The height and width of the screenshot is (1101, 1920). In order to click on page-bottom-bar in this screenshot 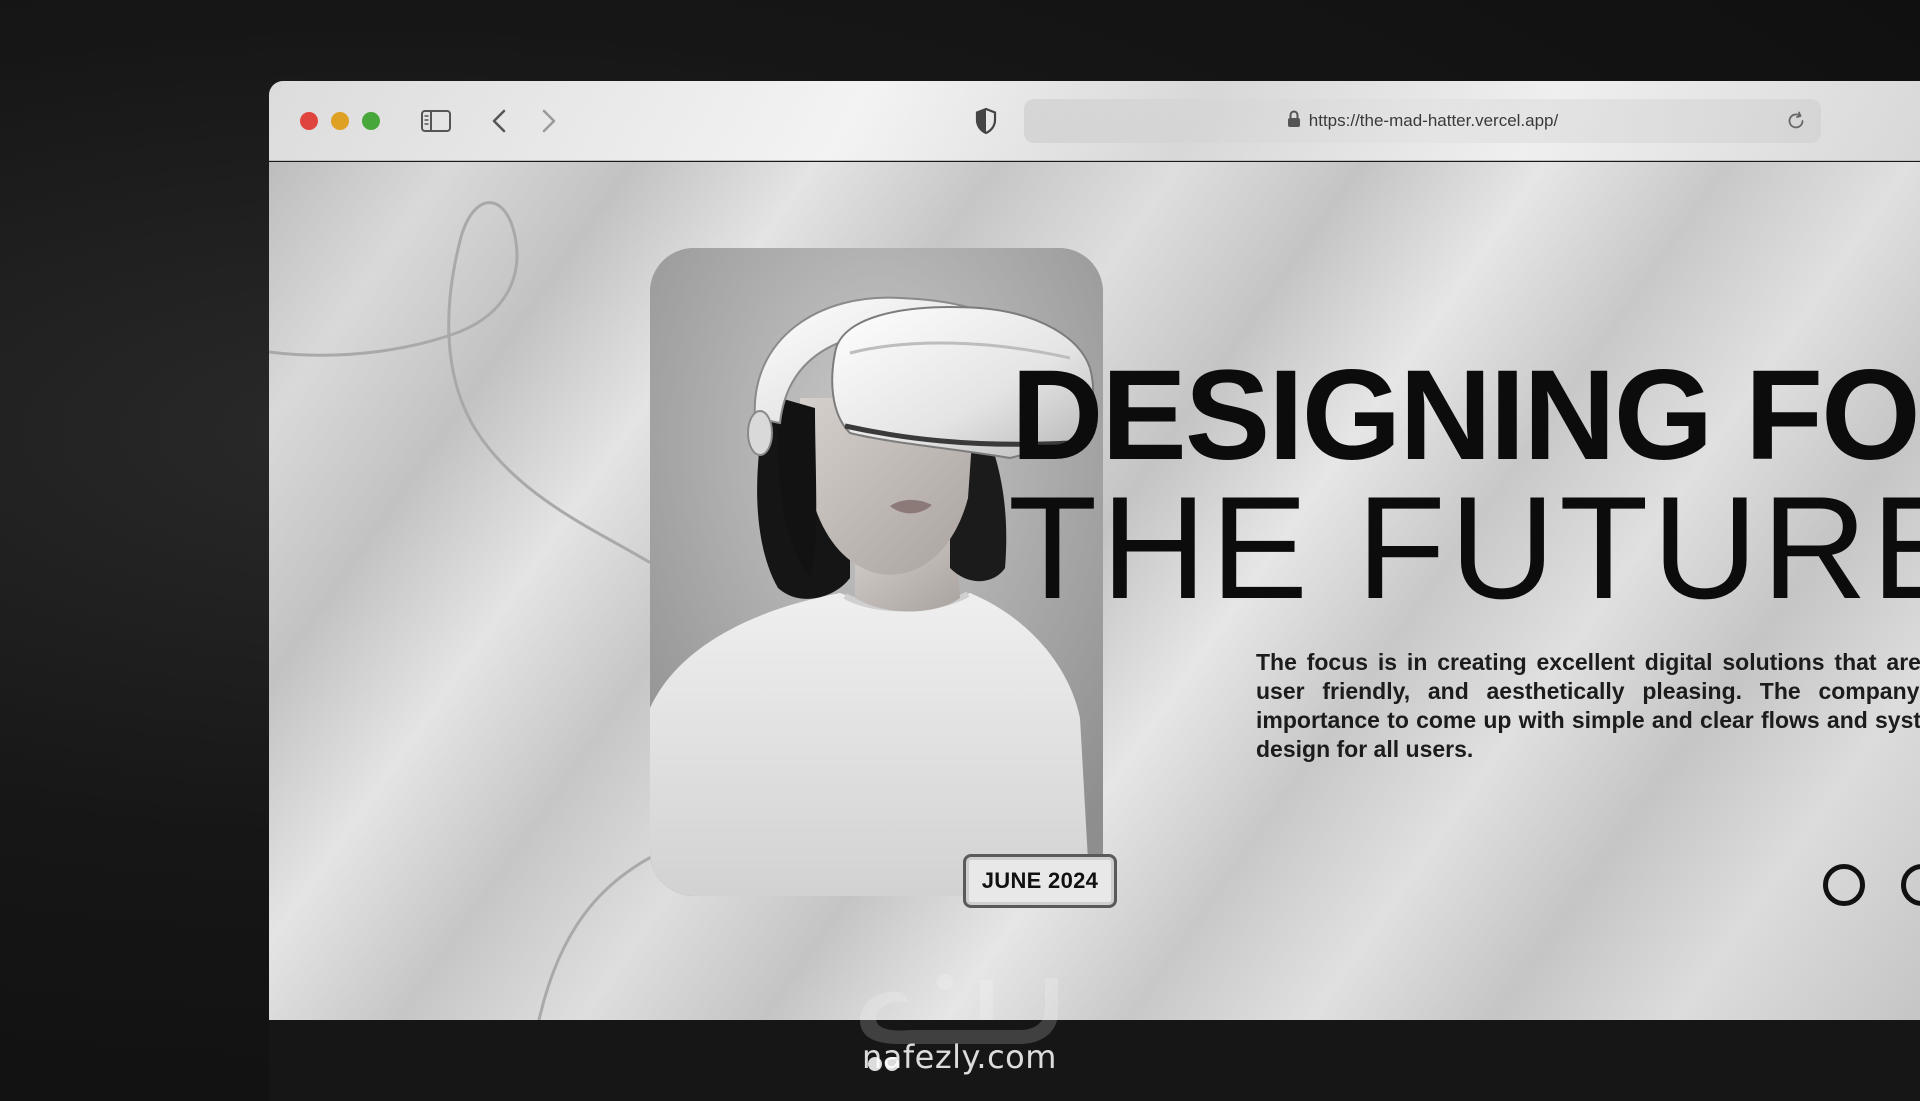, I will do `click(1094, 1060)`.